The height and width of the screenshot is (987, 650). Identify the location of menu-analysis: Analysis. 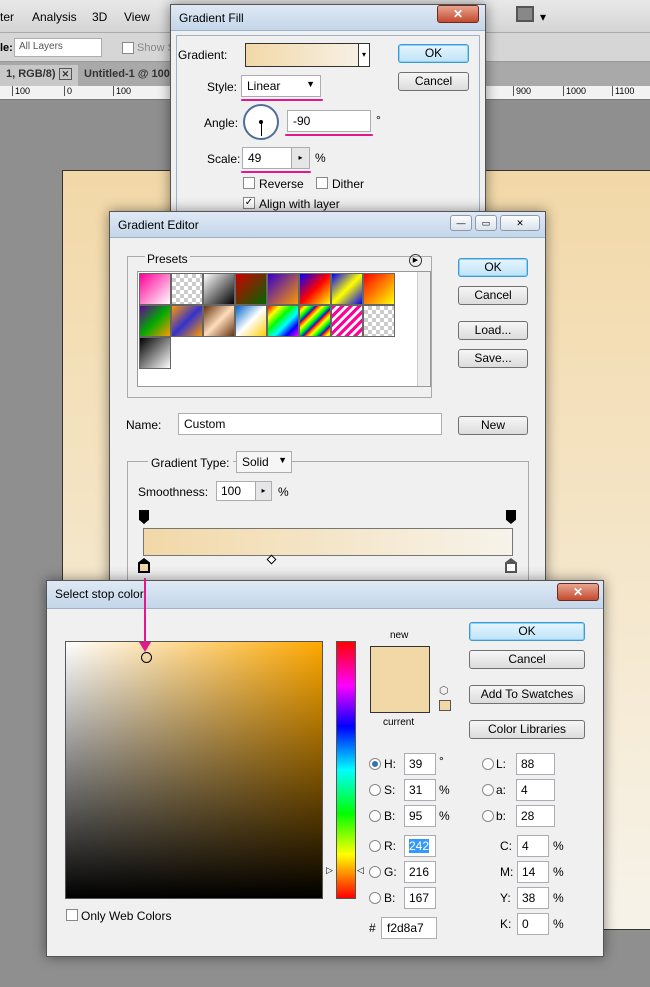
(54, 17).